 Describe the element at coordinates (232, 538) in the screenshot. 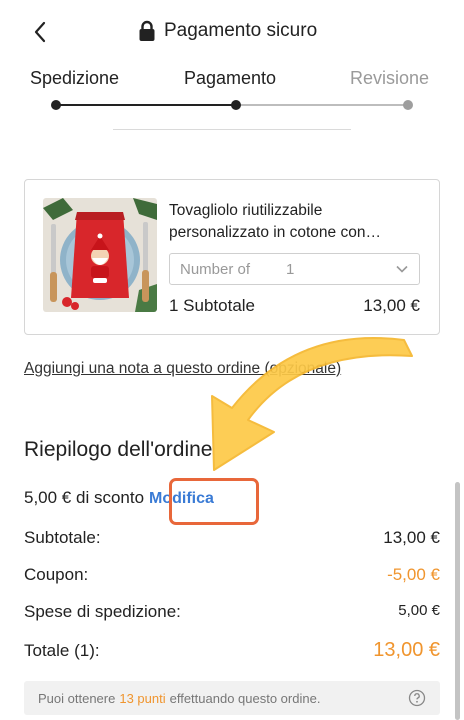

I see `summary-row-subtotal: Subtotale: 13,00 €` at that location.